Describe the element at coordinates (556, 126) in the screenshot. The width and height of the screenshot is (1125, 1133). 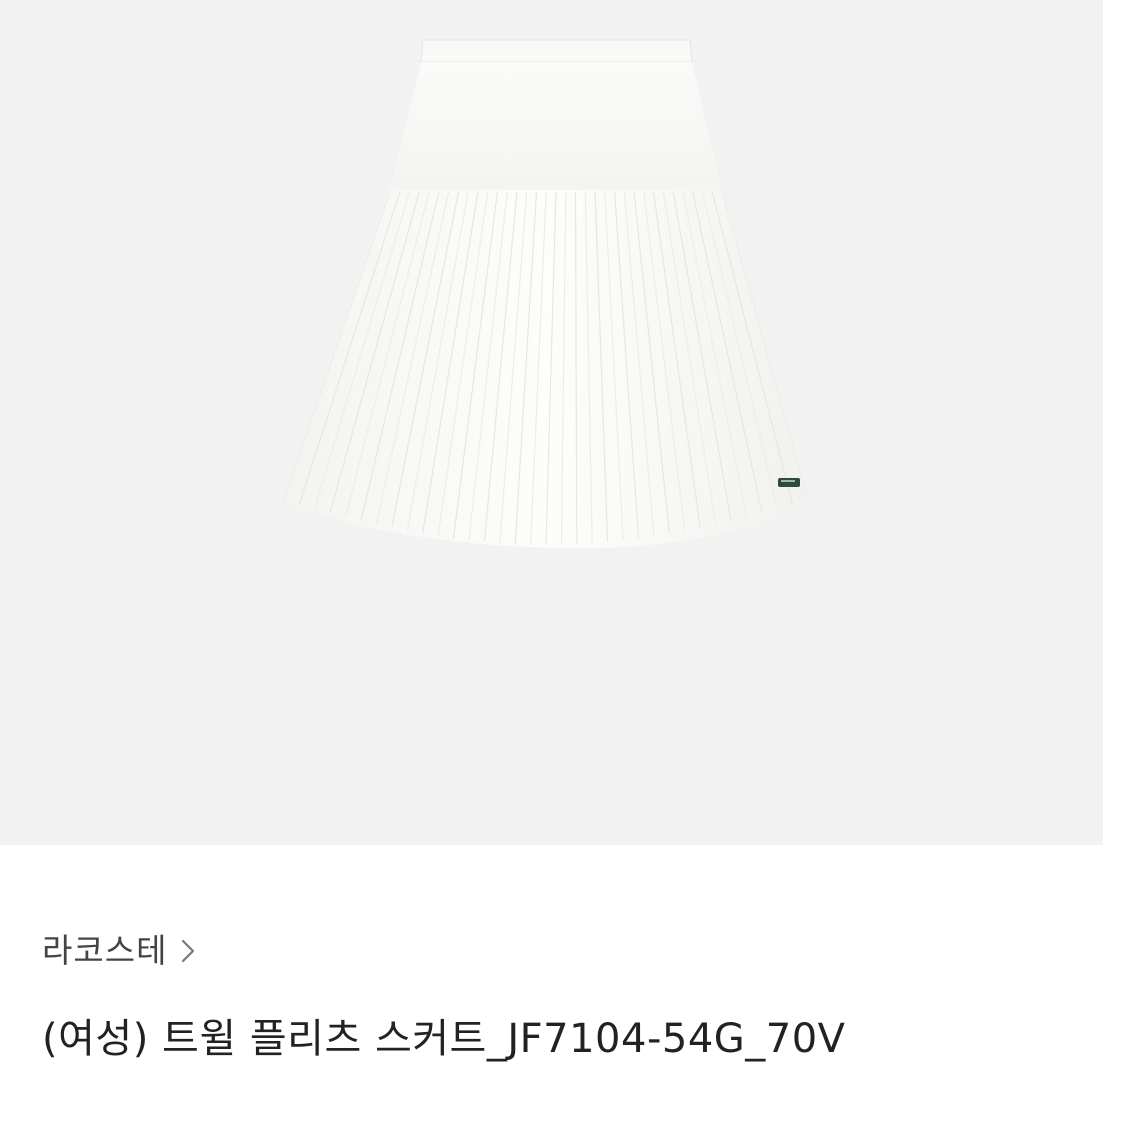
I see `skirt-yoke` at that location.